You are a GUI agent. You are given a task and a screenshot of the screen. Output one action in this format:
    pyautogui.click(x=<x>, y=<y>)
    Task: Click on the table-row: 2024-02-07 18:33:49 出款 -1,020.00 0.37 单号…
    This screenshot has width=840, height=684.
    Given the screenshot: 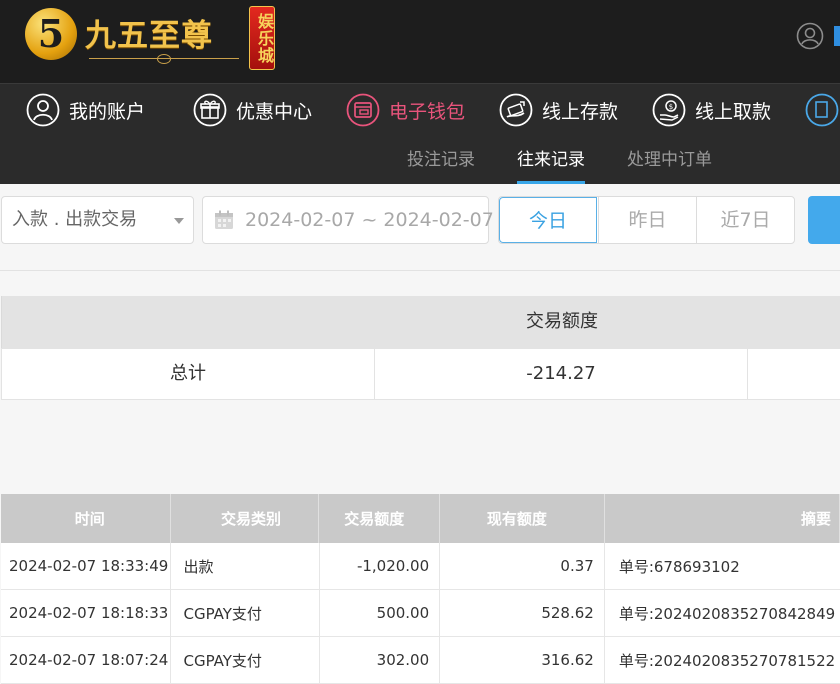 What is the action you would take?
    pyautogui.click(x=420, y=566)
    